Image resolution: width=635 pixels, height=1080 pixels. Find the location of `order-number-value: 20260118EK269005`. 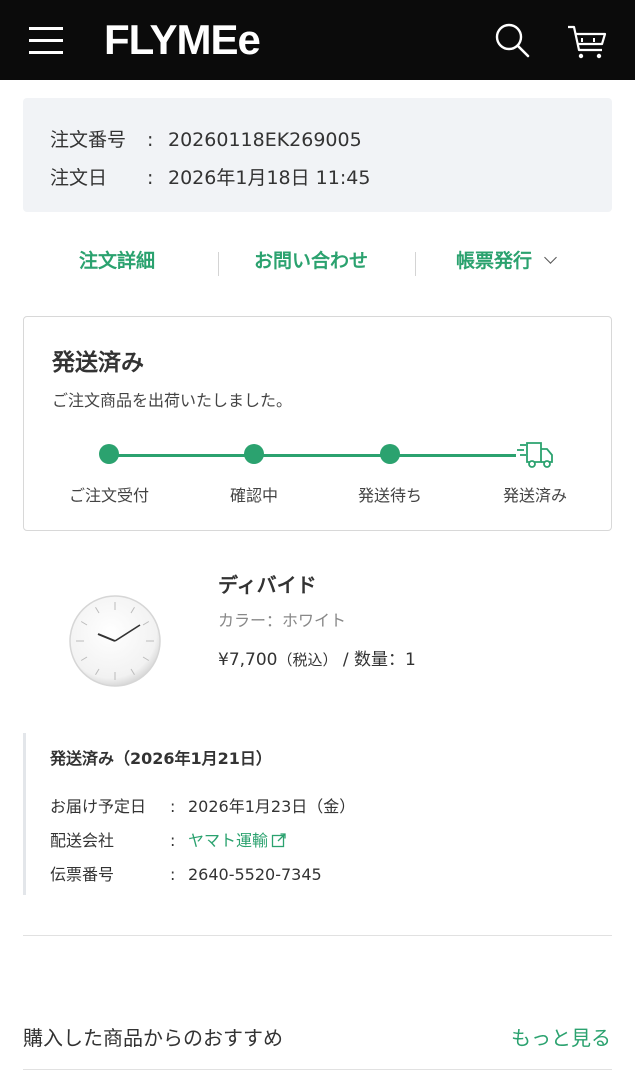

order-number-value: 20260118EK269005 is located at coordinates (265, 140).